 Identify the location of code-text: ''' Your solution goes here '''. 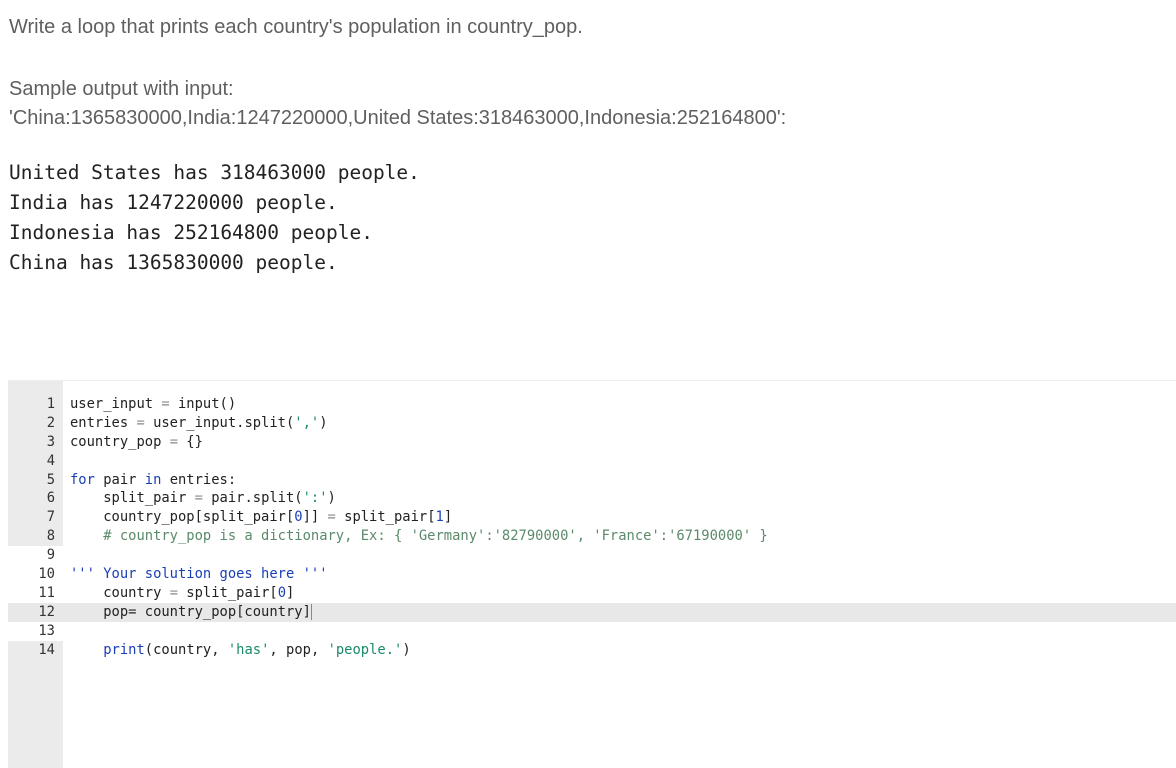
(199, 574).